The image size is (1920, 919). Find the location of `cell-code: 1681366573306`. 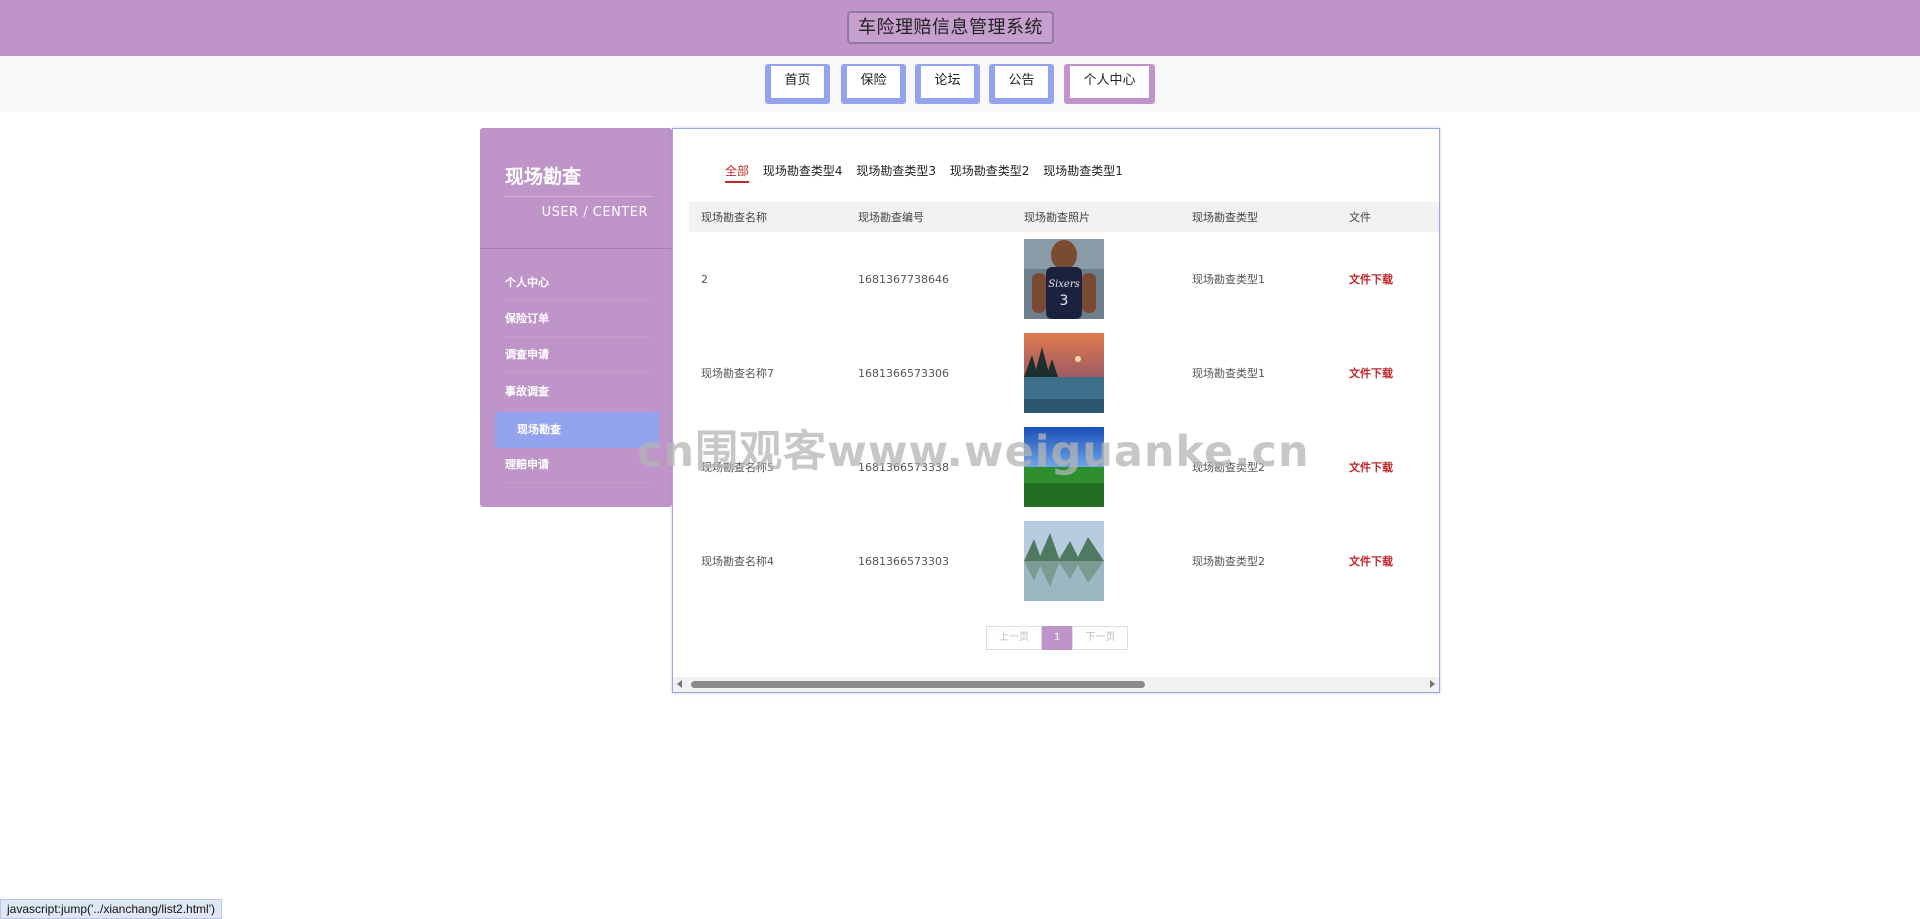

cell-code: 1681366573306 is located at coordinates (903, 373).